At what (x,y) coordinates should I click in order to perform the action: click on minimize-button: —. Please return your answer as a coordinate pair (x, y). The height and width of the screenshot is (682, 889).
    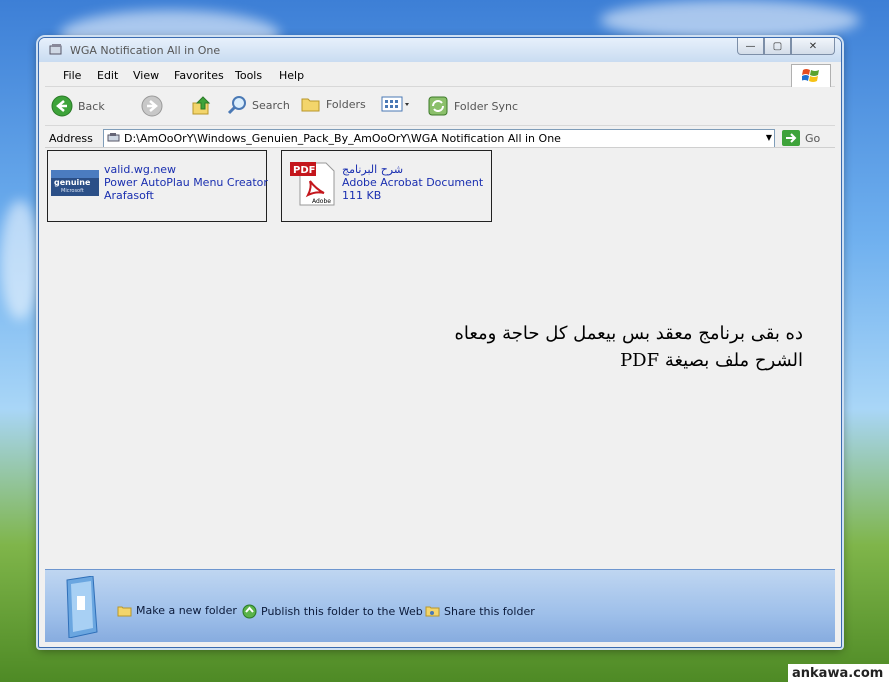
    Looking at the image, I should click on (750, 46).